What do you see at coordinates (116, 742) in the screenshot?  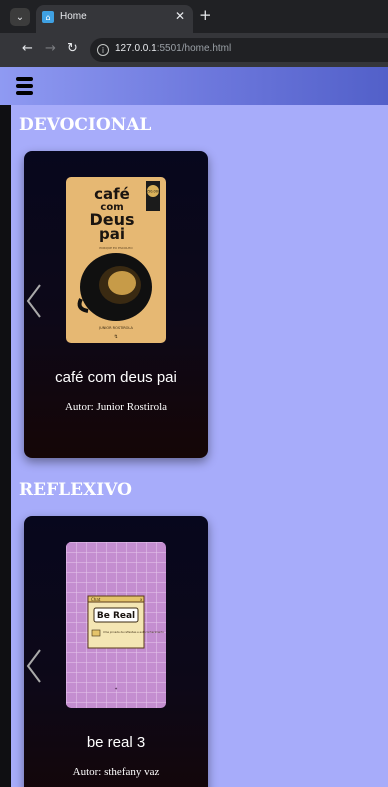 I see `book-title: be real 3` at bounding box center [116, 742].